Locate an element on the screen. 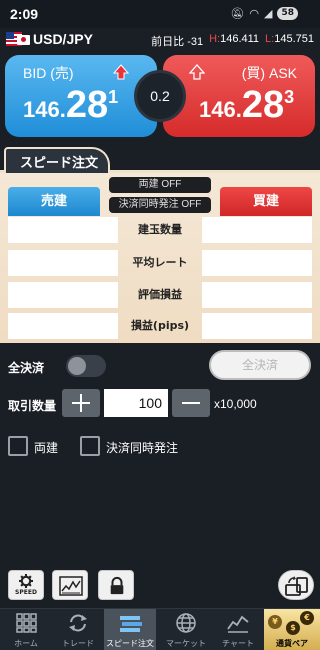 Image resolution: width=320 pixels, height=650 pixels. status-icons: 🔕︎ ◠ ◢ 58 is located at coordinates (264, 13).